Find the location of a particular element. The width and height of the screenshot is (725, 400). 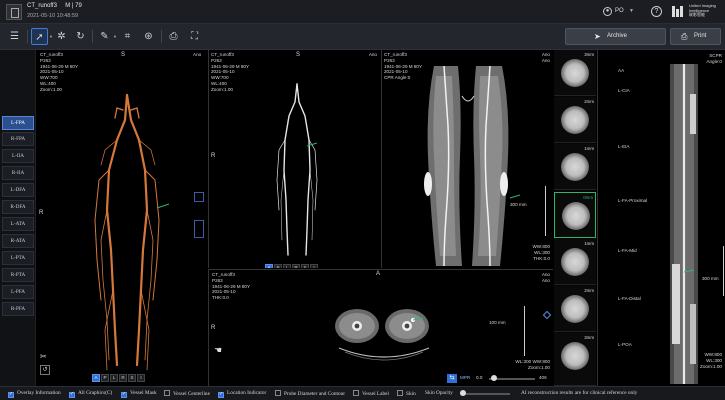

scissors-icon: ✂ is located at coordinates (45, 357).